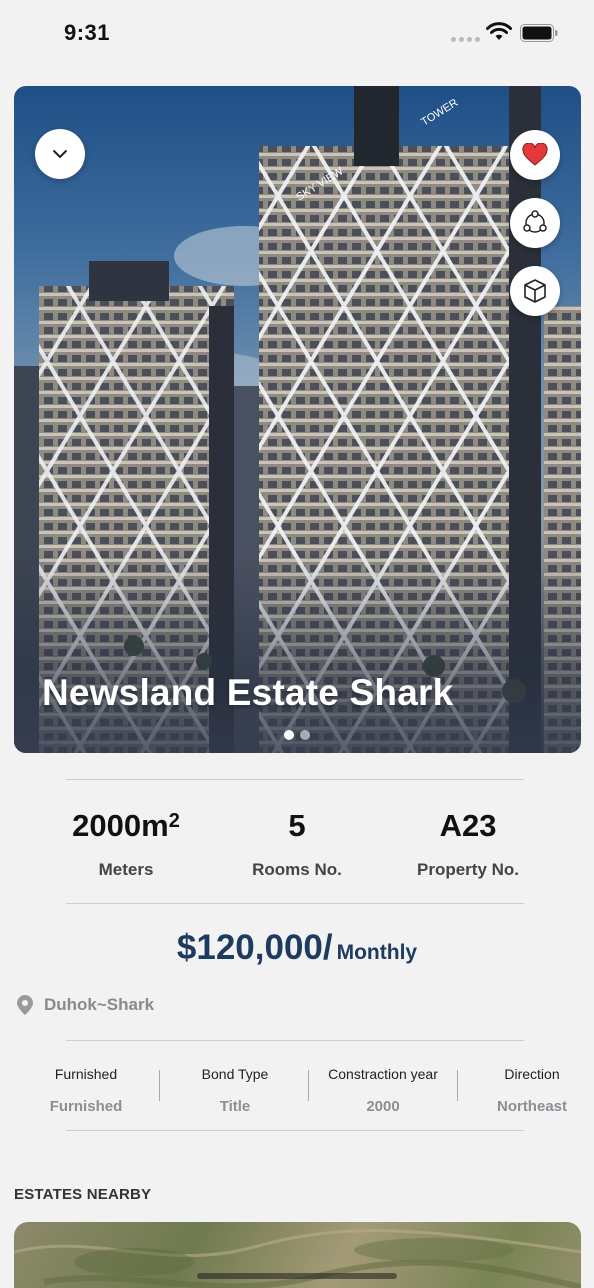 The width and height of the screenshot is (594, 1288). Describe the element at coordinates (531, 1106) in the screenshot. I see `detail-value: Northeast` at that location.